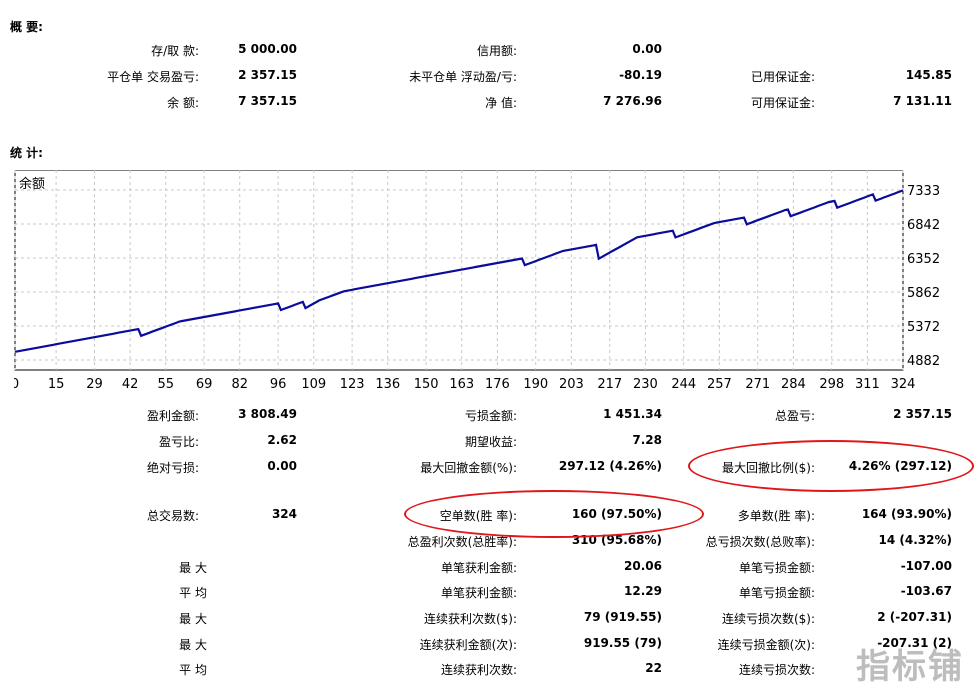 The height and width of the screenshot is (688, 974). Describe the element at coordinates (490, 416) in the screenshot. I see `stats-label: 亏损金额:` at that location.